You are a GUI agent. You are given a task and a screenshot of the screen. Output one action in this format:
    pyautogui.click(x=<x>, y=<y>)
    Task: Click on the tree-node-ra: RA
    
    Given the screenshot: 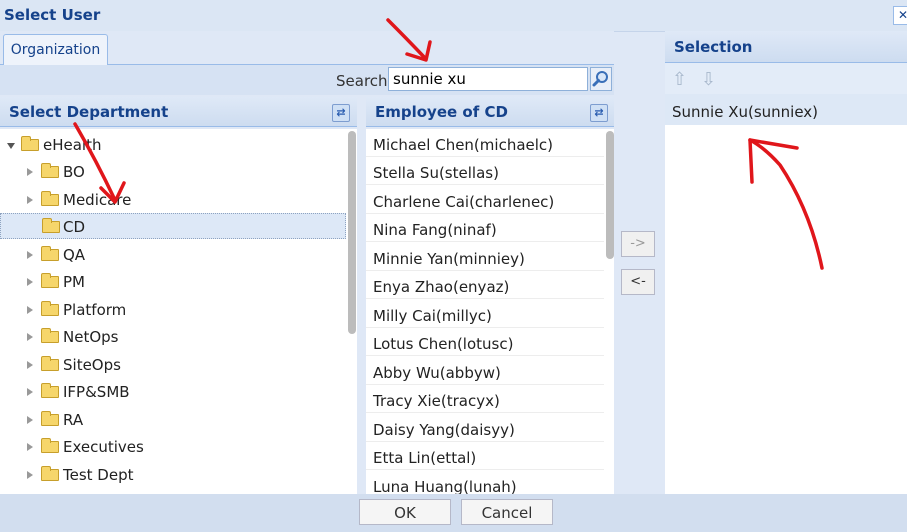 What is the action you would take?
    pyautogui.click(x=173, y=420)
    